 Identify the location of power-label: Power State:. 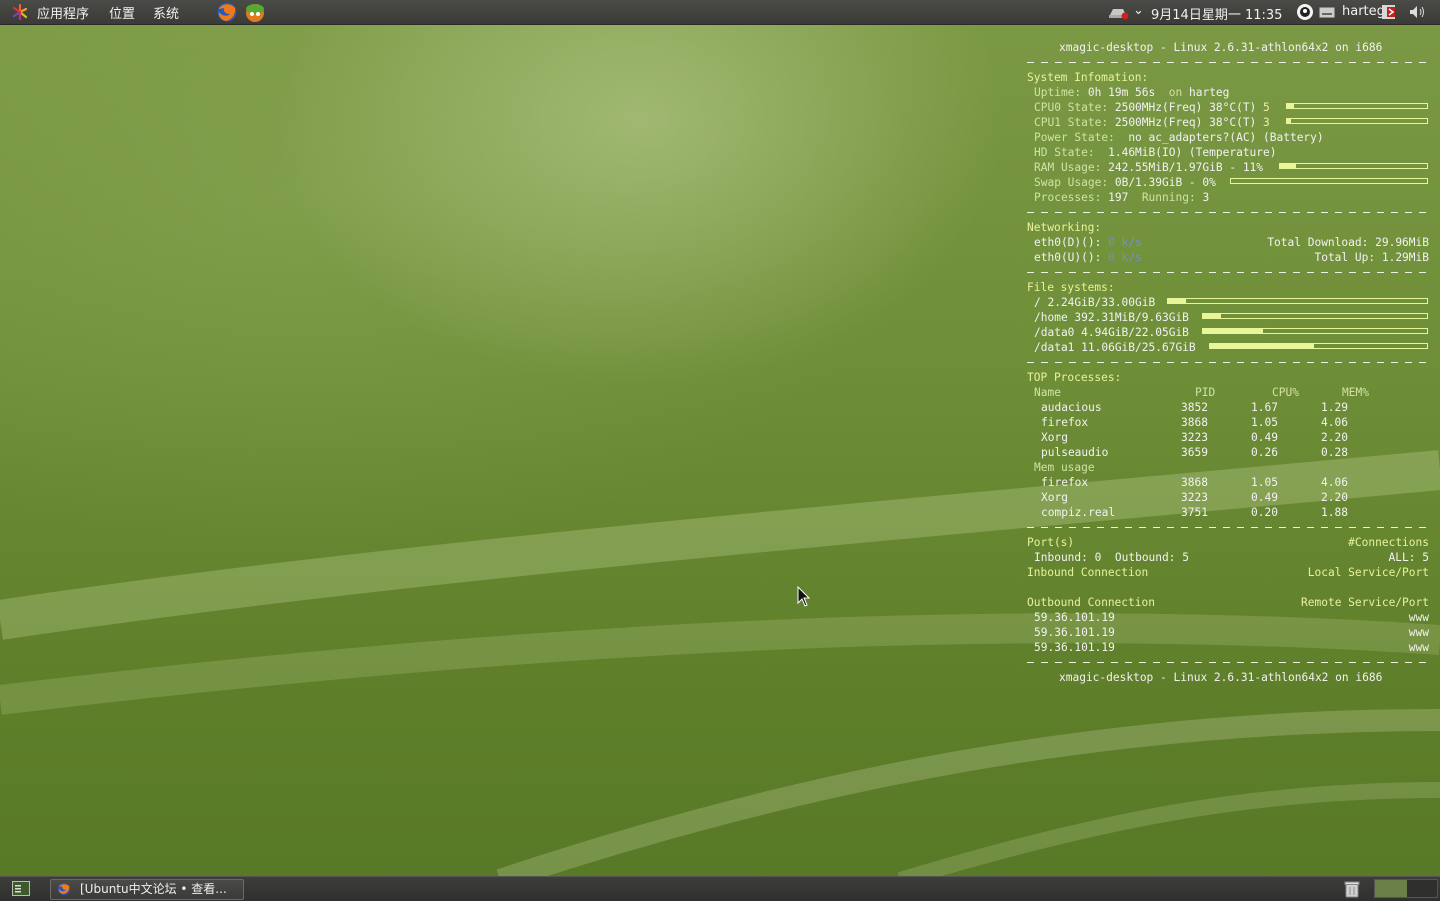
(1074, 137).